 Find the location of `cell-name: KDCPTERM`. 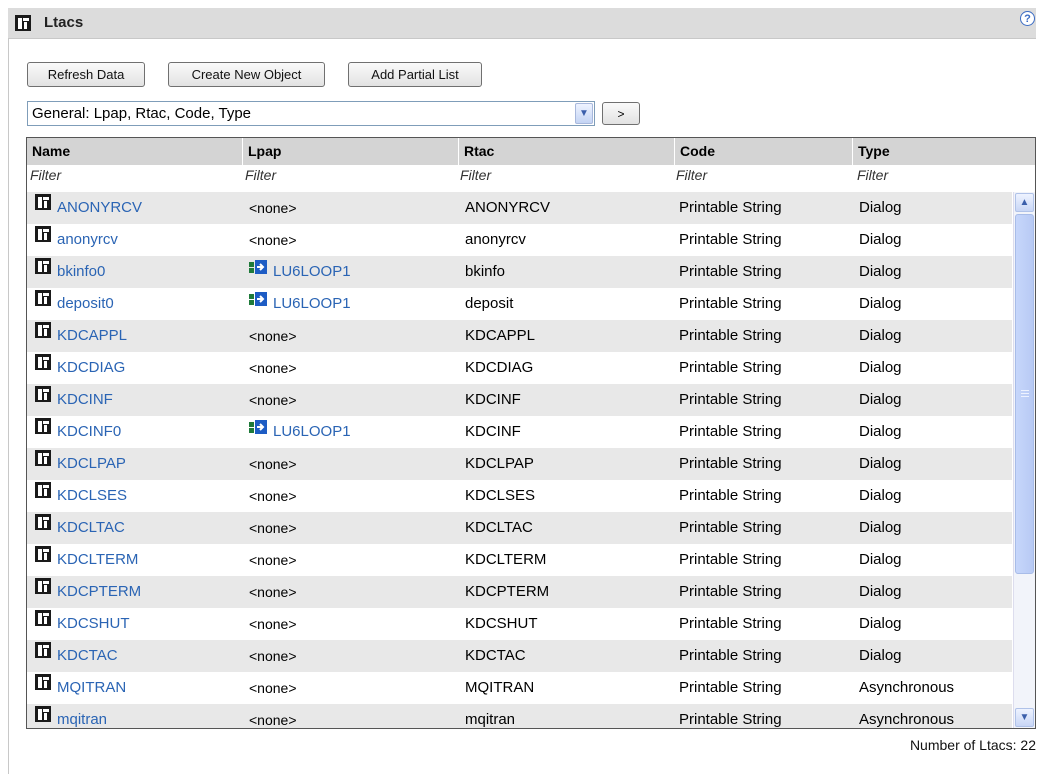

cell-name: KDCPTERM is located at coordinates (88, 592).